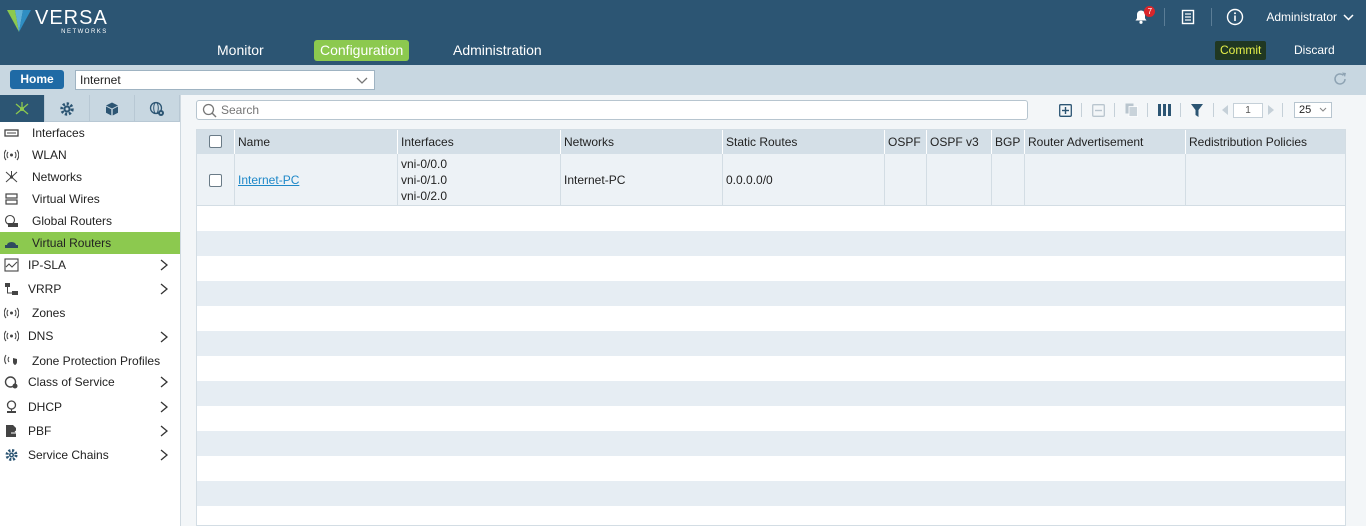 Image resolution: width=1366 pixels, height=526 pixels. What do you see at coordinates (595, 180) in the screenshot?
I see `networks-value: Internet-PC` at bounding box center [595, 180].